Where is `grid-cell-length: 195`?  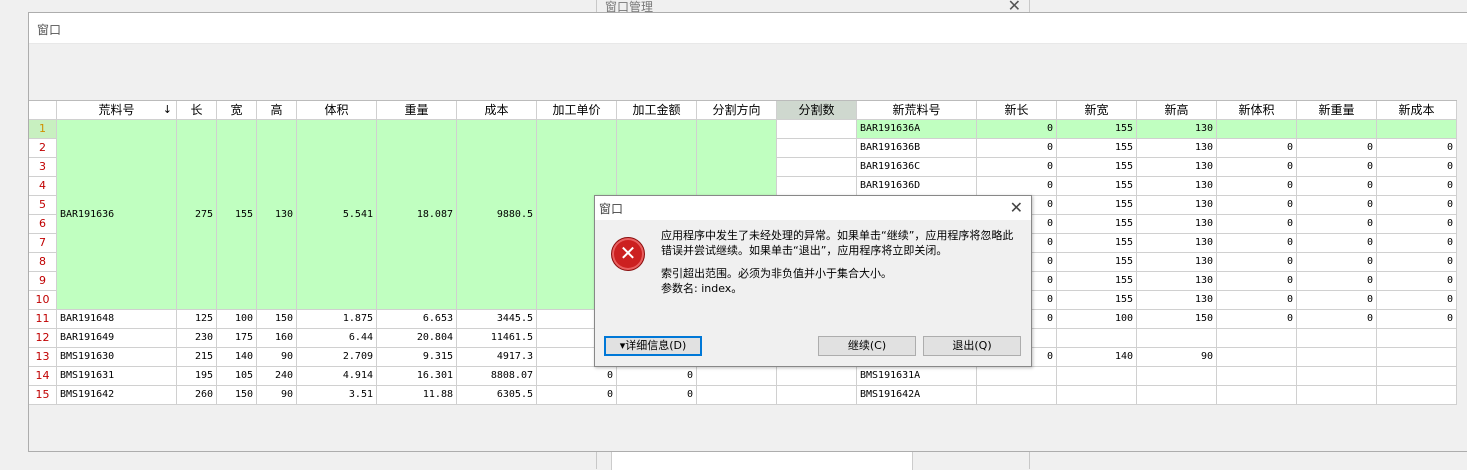
grid-cell-length: 195 is located at coordinates (197, 376).